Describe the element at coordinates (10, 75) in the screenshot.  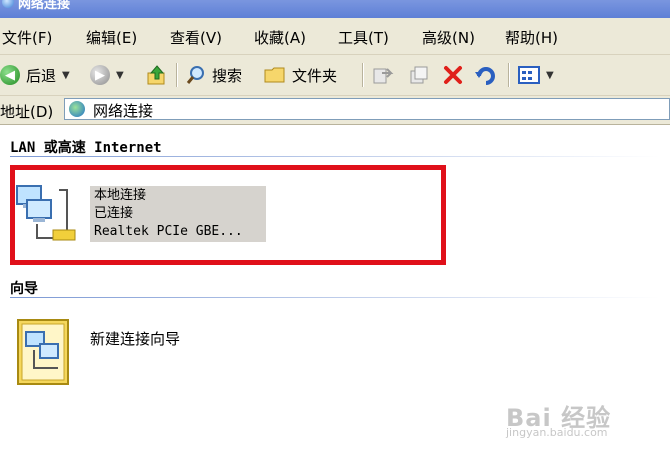
I see `back-arrow-icon: ◀` at that location.